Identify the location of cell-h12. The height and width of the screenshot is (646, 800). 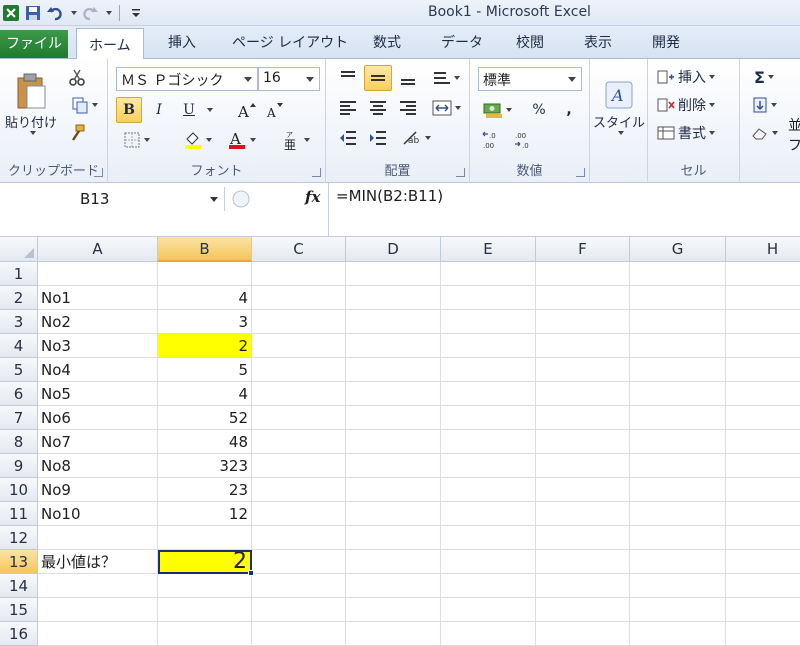
(763, 538).